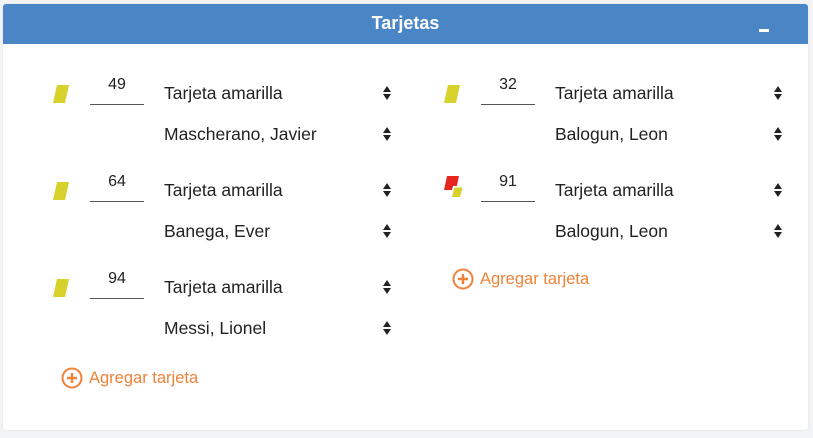 This screenshot has height=438, width=813. I want to click on minute-input: 32, so click(508, 89).